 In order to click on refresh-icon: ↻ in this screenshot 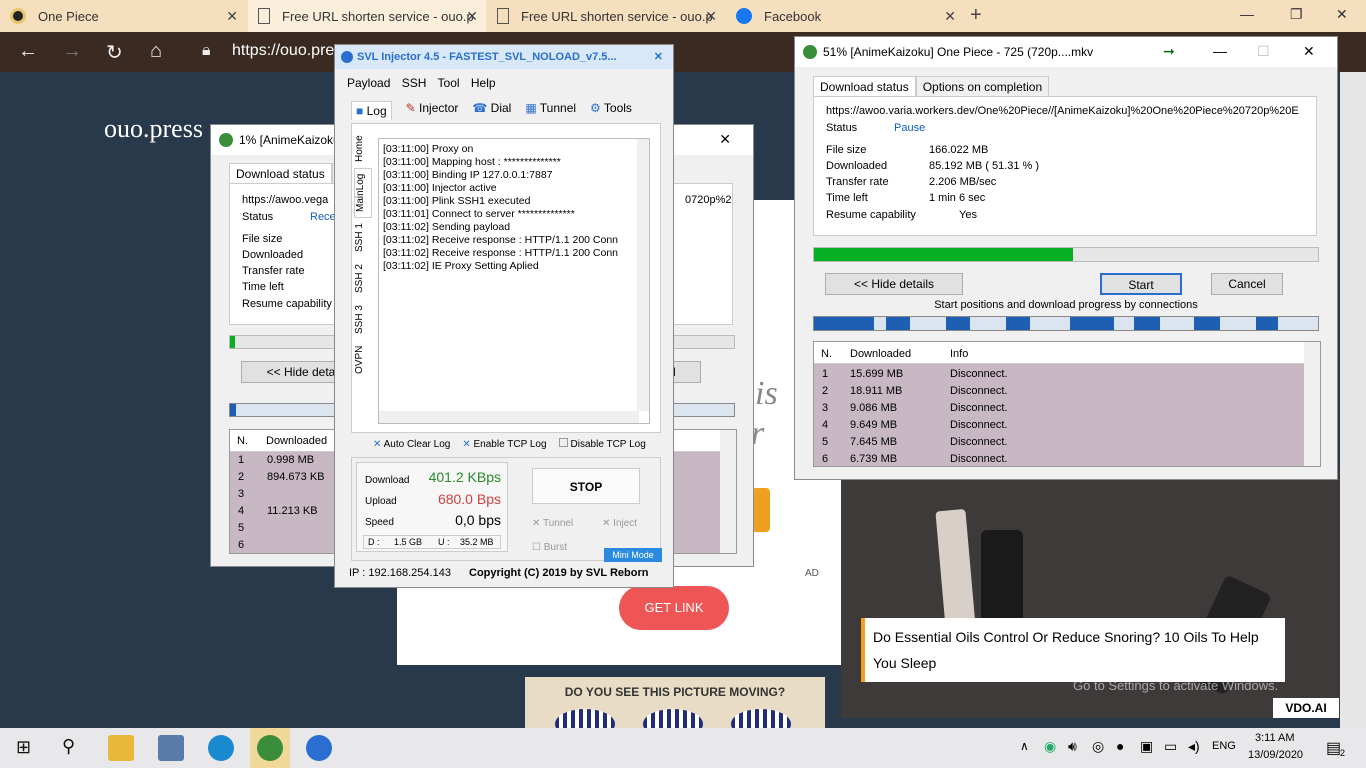, I will do `click(114, 52)`.